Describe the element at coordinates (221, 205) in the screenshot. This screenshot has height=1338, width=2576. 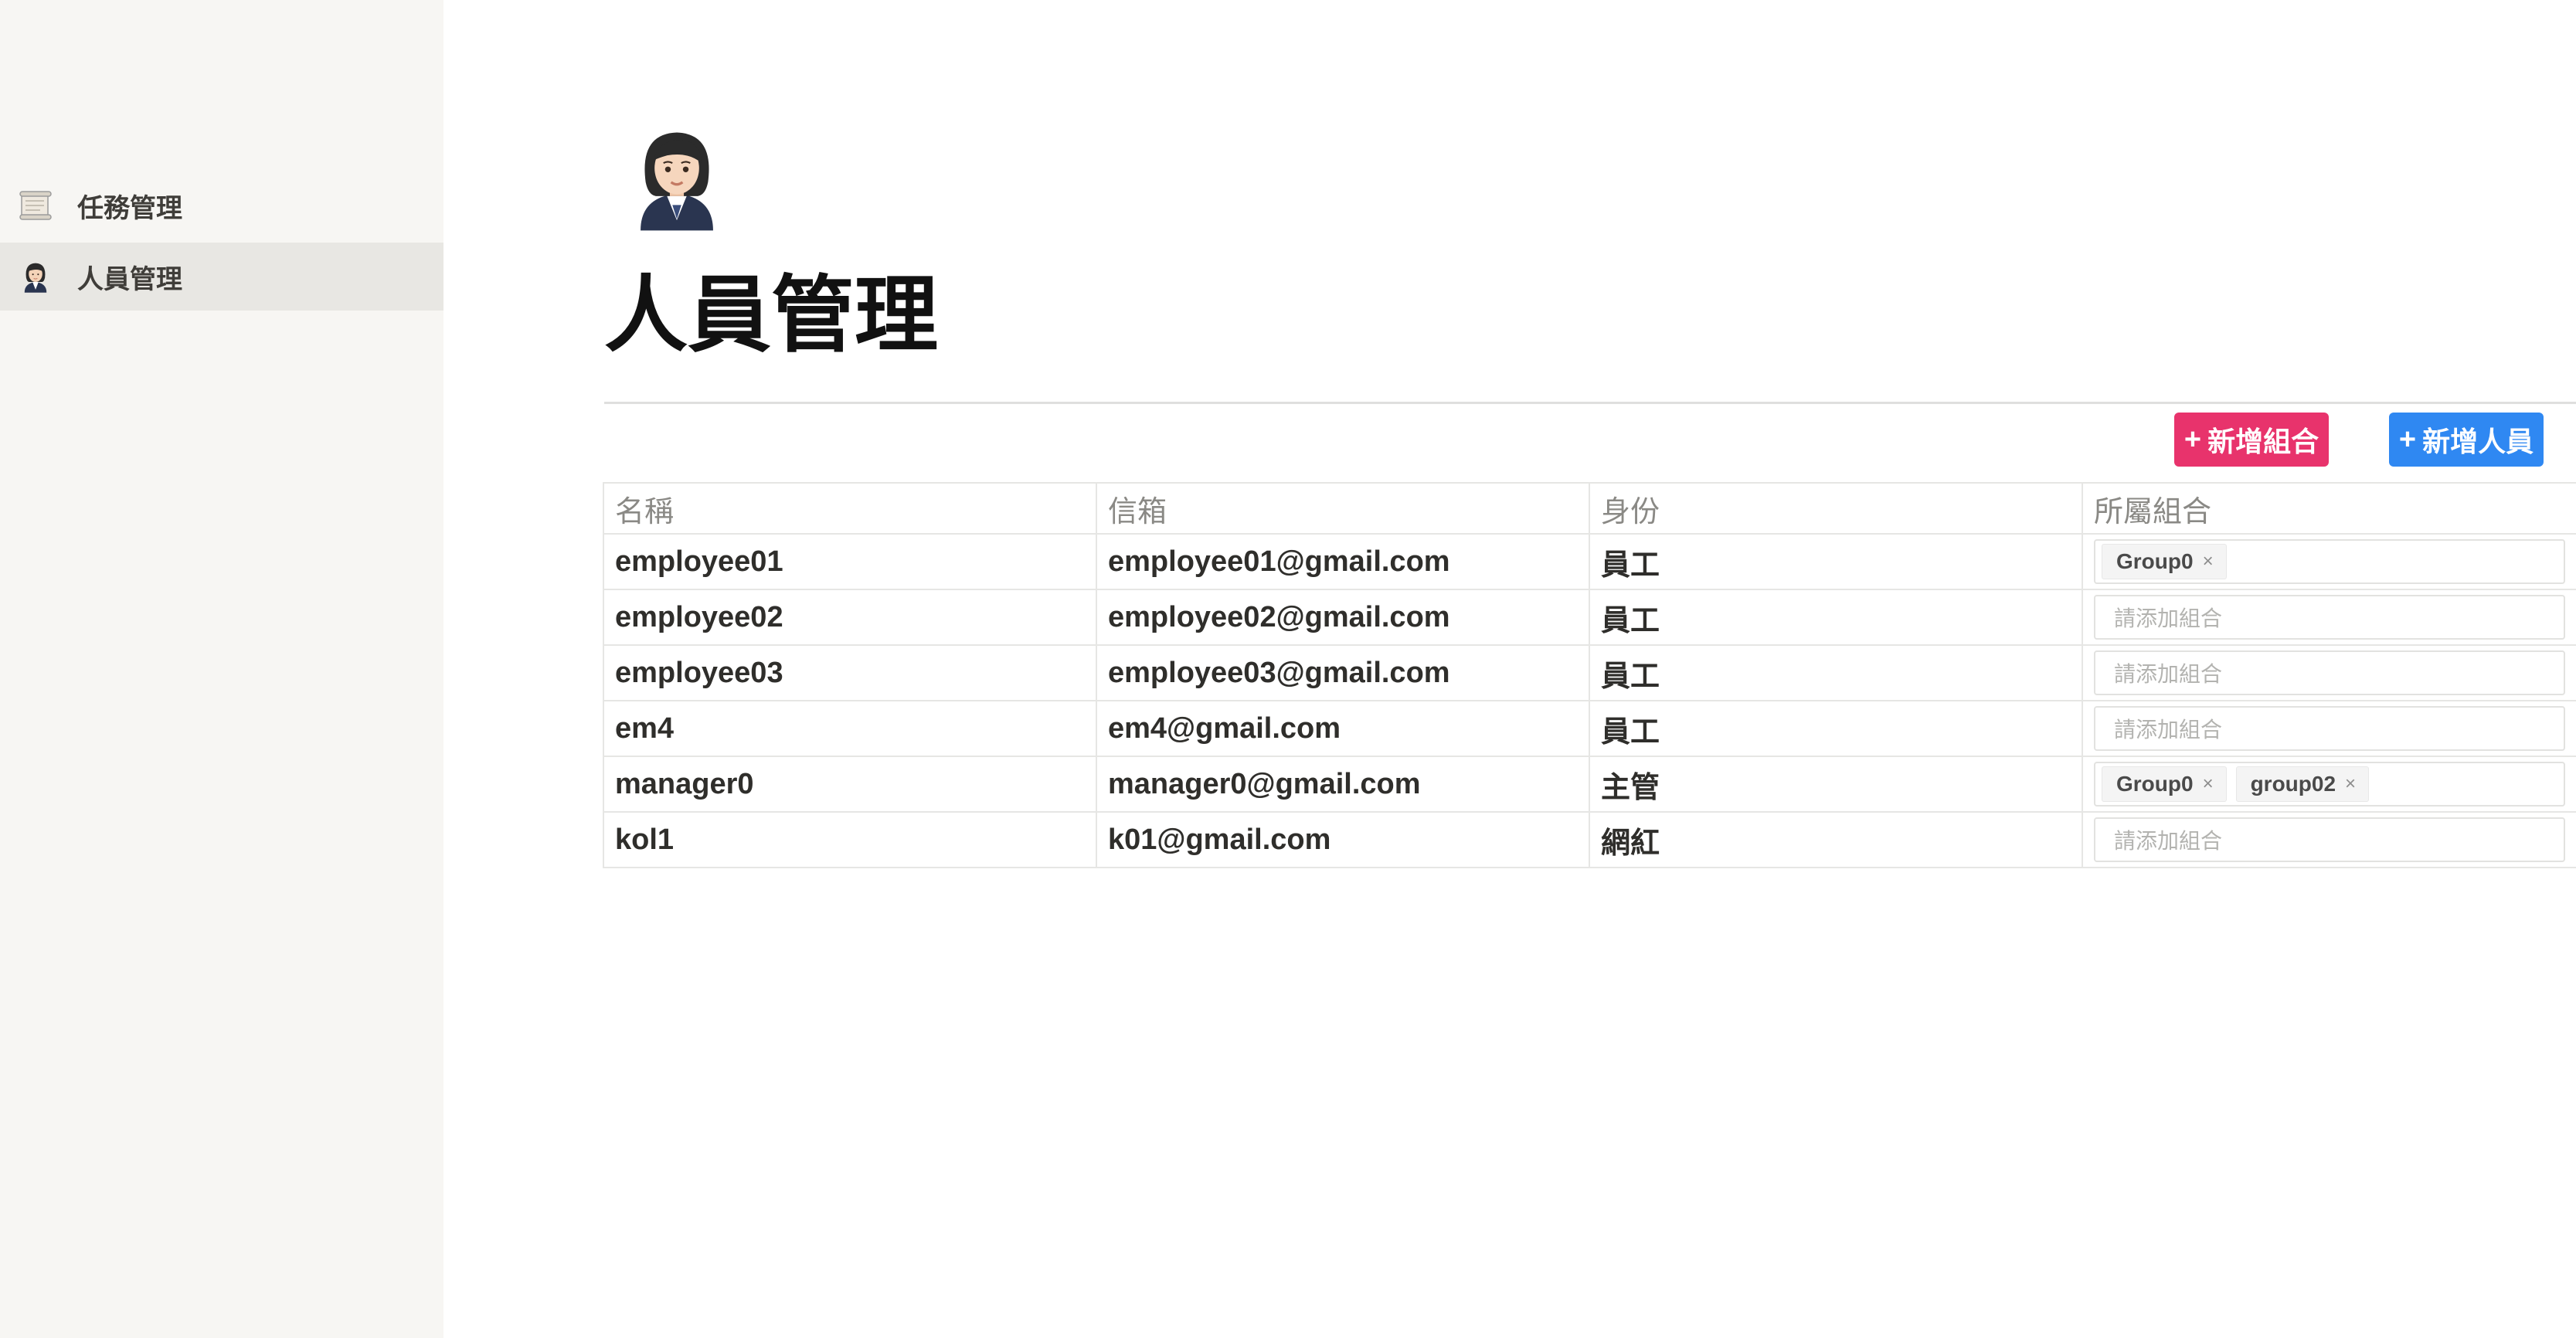
I see `sidebar-item-task-management: 任務管理` at that location.